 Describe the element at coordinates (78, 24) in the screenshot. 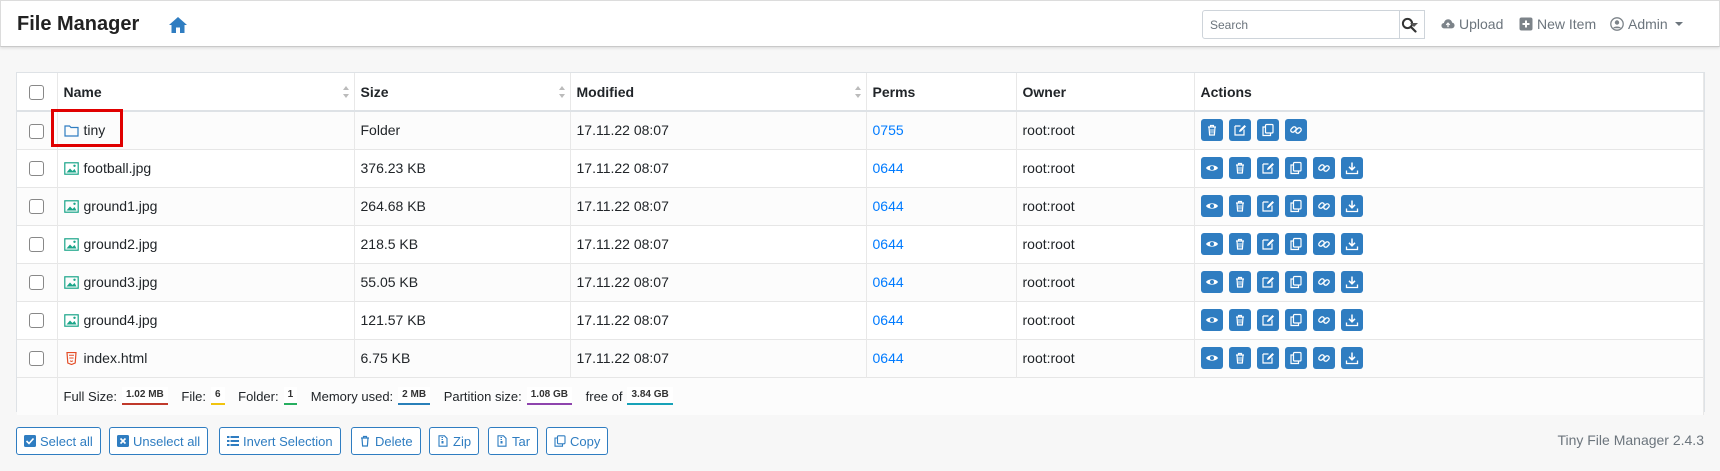

I see `app-title: File Manager` at that location.